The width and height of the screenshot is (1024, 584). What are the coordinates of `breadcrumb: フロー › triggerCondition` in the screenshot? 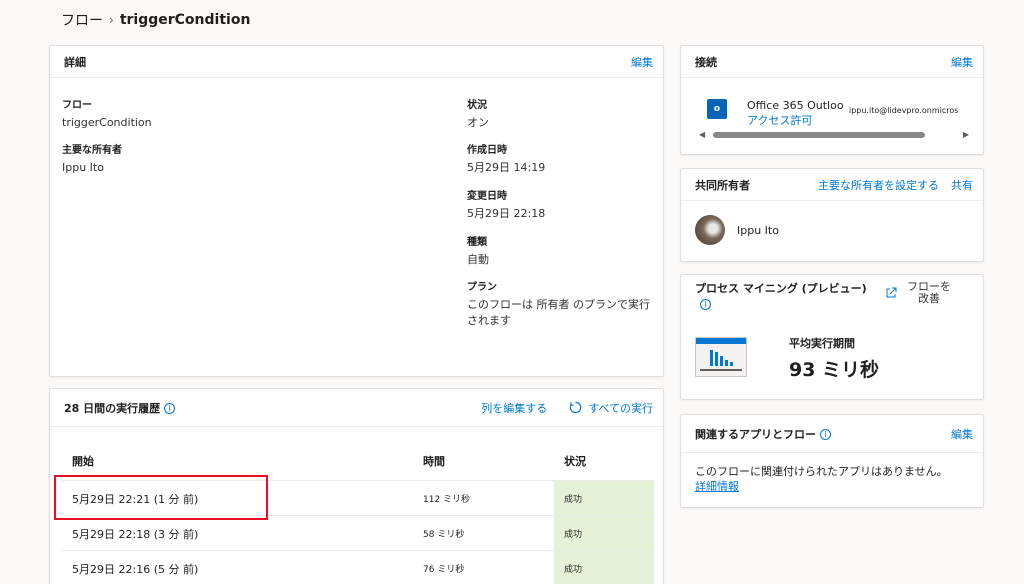 It's located at (155, 20).